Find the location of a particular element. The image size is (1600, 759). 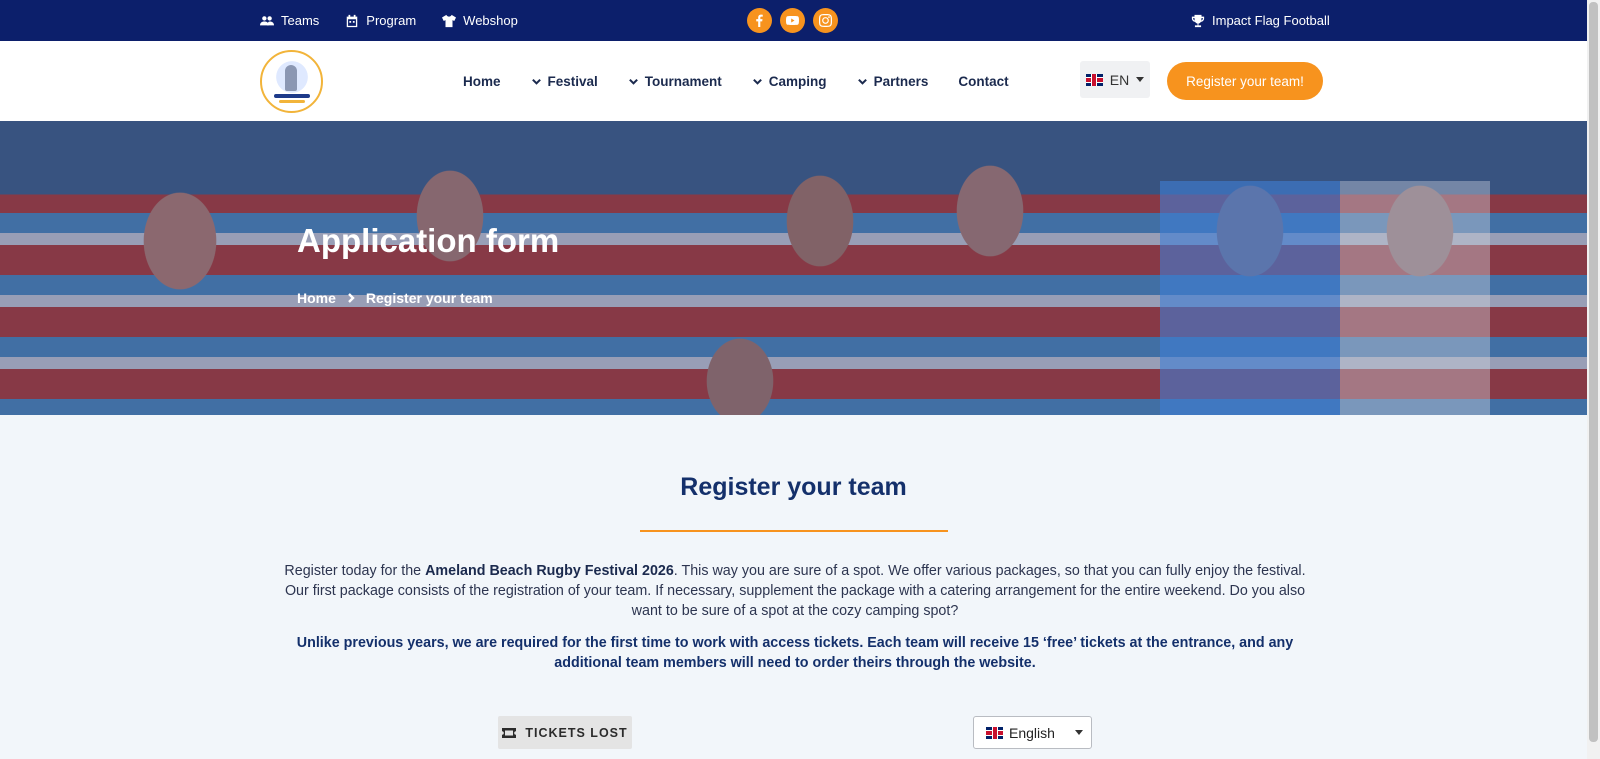

title-divider is located at coordinates (794, 531).